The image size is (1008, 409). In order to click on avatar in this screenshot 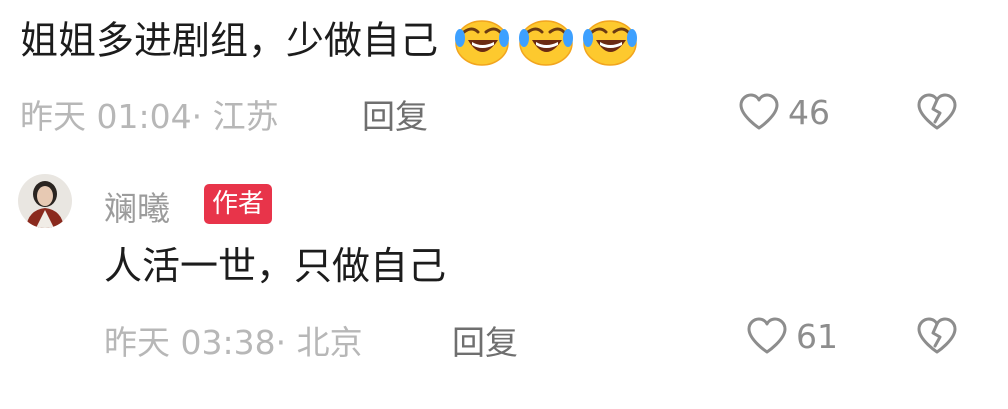, I will do `click(45, 201)`.